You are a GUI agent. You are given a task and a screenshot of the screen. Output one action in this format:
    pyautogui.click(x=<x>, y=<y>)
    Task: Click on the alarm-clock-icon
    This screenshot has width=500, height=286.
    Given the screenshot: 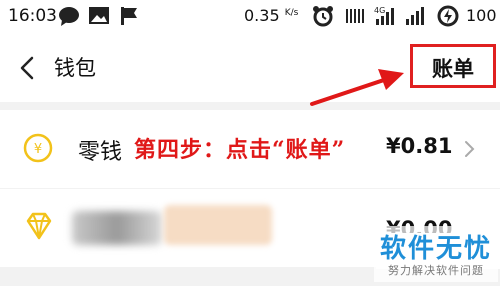 What is the action you would take?
    pyautogui.click(x=323, y=16)
    